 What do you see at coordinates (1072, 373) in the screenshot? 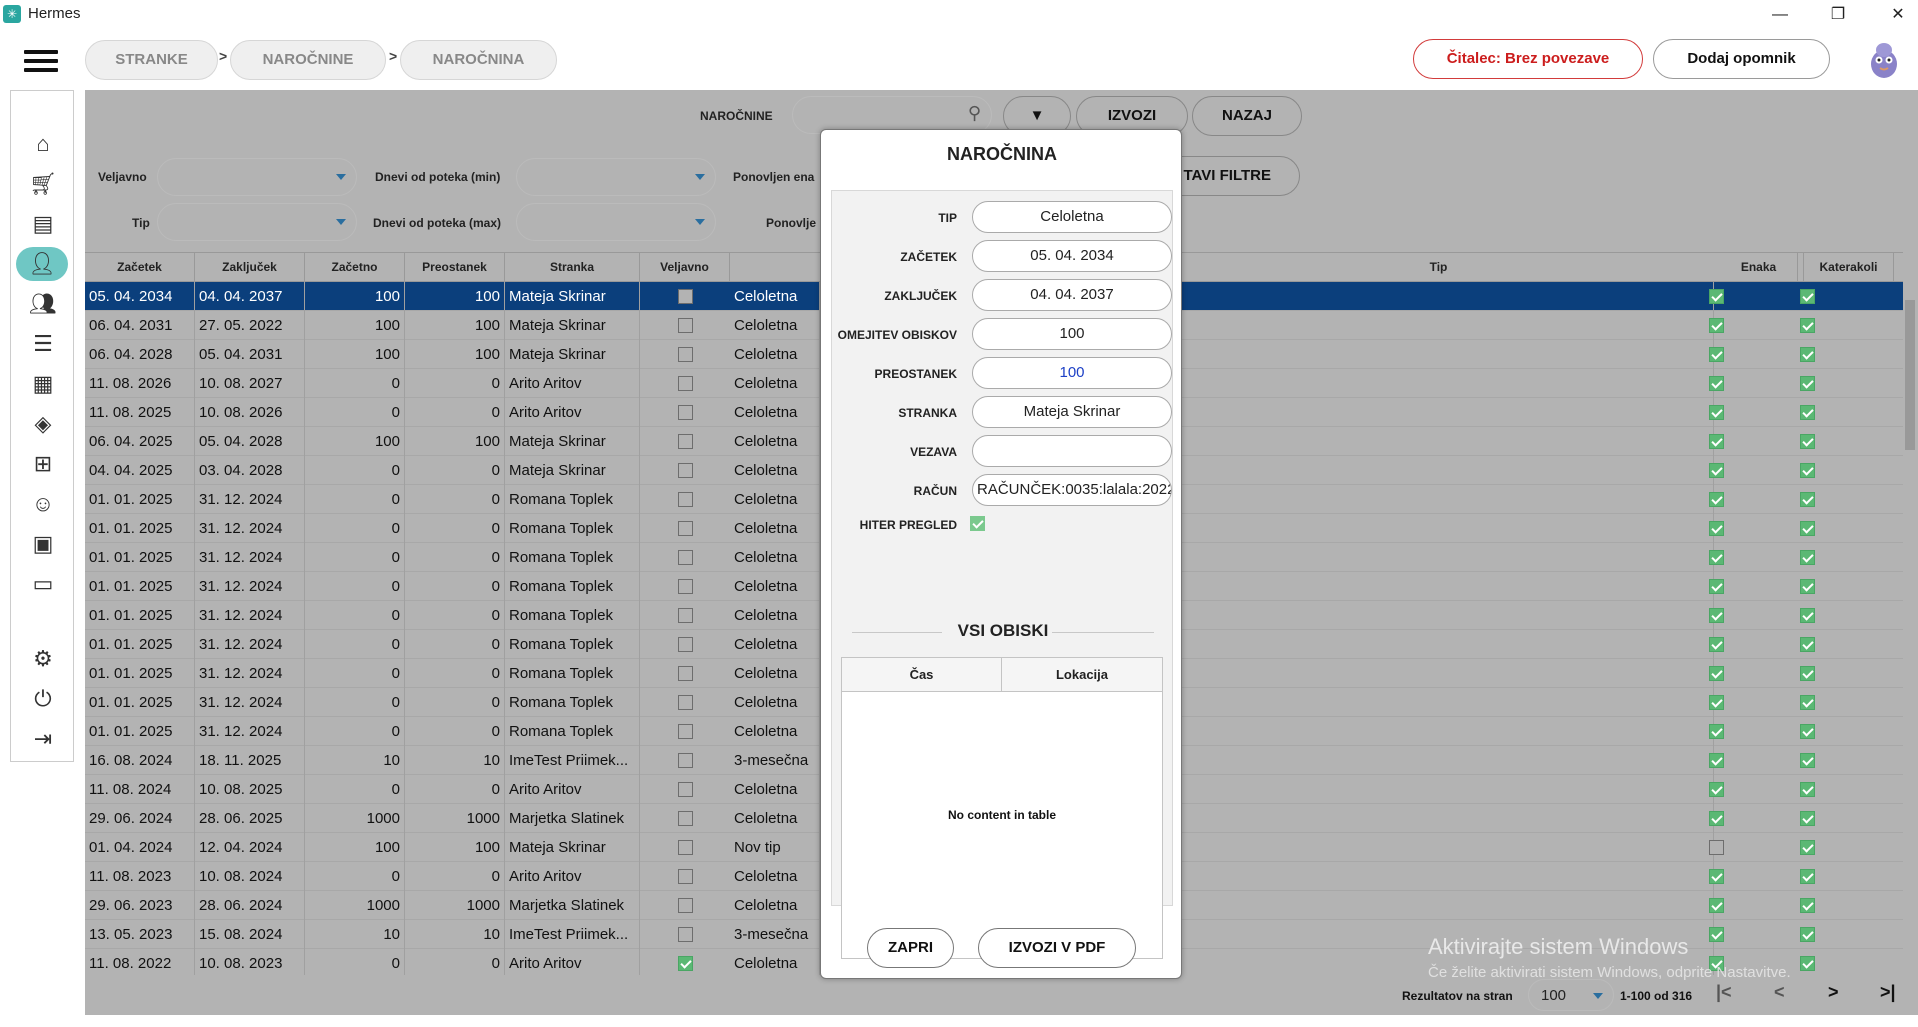
I see `field-remaining: 100` at bounding box center [1072, 373].